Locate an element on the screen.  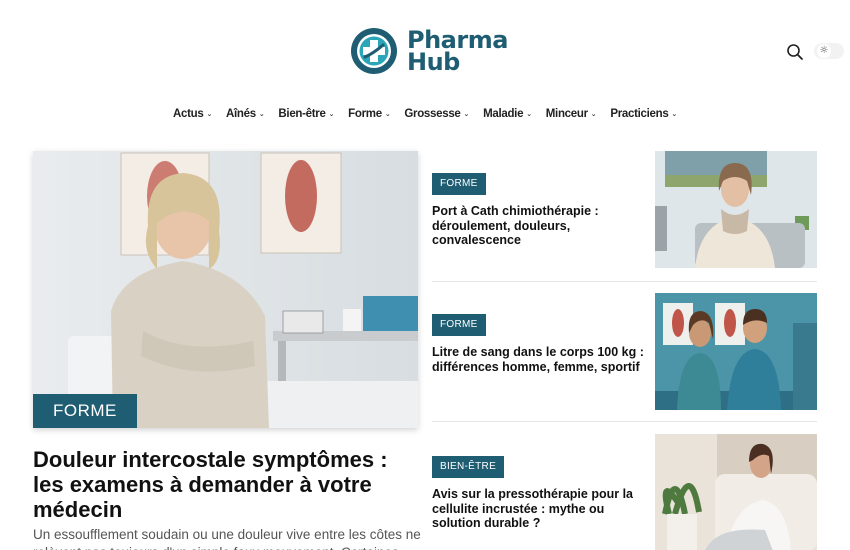
nav-item-practiciens: Practiciens ⌄ is located at coordinates (643, 114).